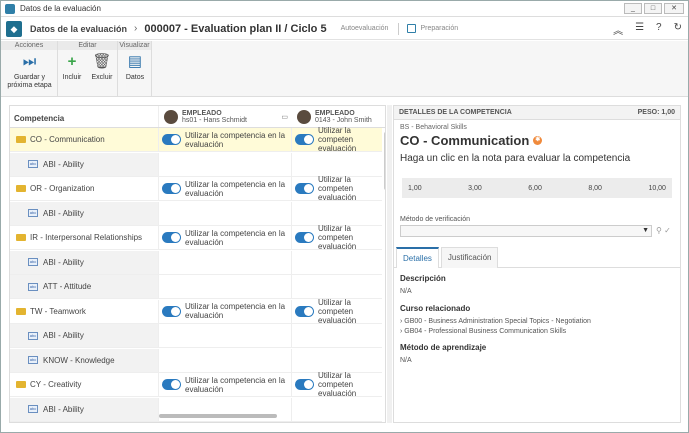  What do you see at coordinates (595, 188) in the screenshot?
I see `rating-option: 8,00` at bounding box center [595, 188].